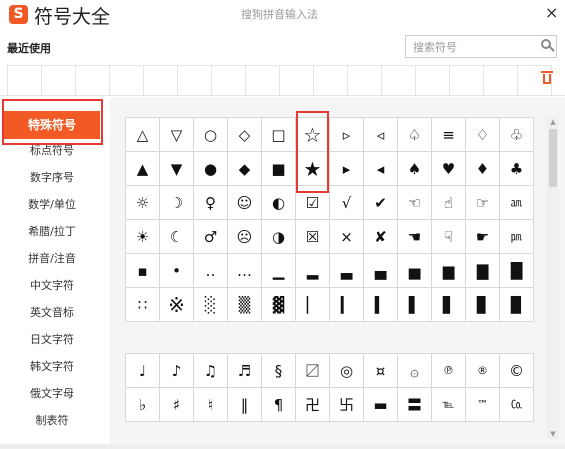 The width and height of the screenshot is (565, 449). I want to click on category-item: 制表符, so click(52, 421).